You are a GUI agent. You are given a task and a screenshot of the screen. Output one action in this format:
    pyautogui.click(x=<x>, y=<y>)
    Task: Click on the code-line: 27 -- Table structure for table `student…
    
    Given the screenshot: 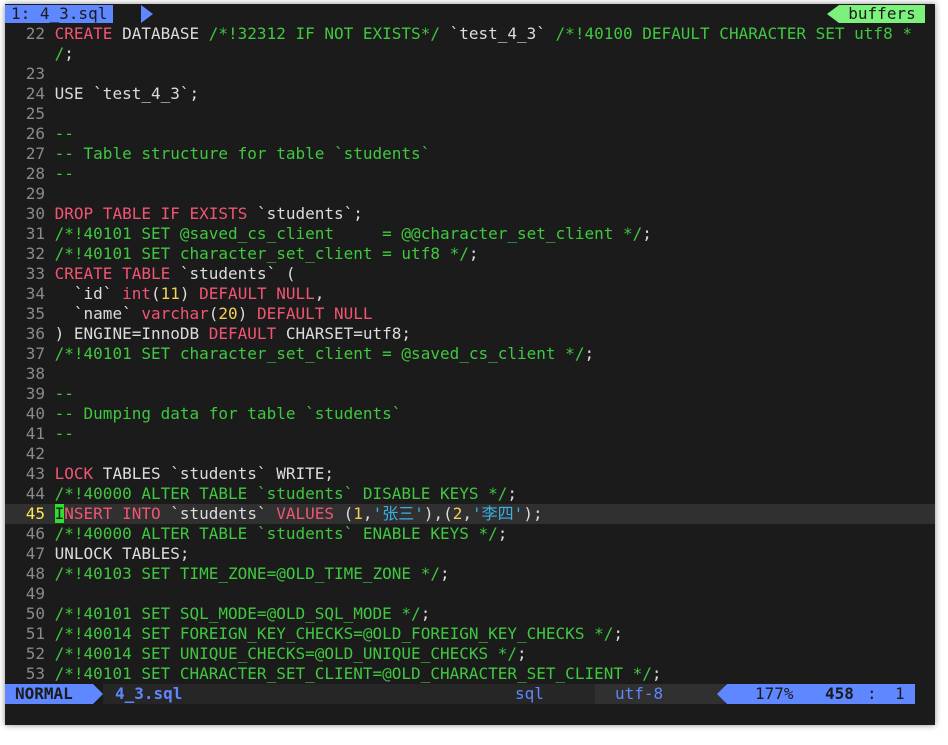 What is the action you would take?
    pyautogui.click(x=470, y=154)
    